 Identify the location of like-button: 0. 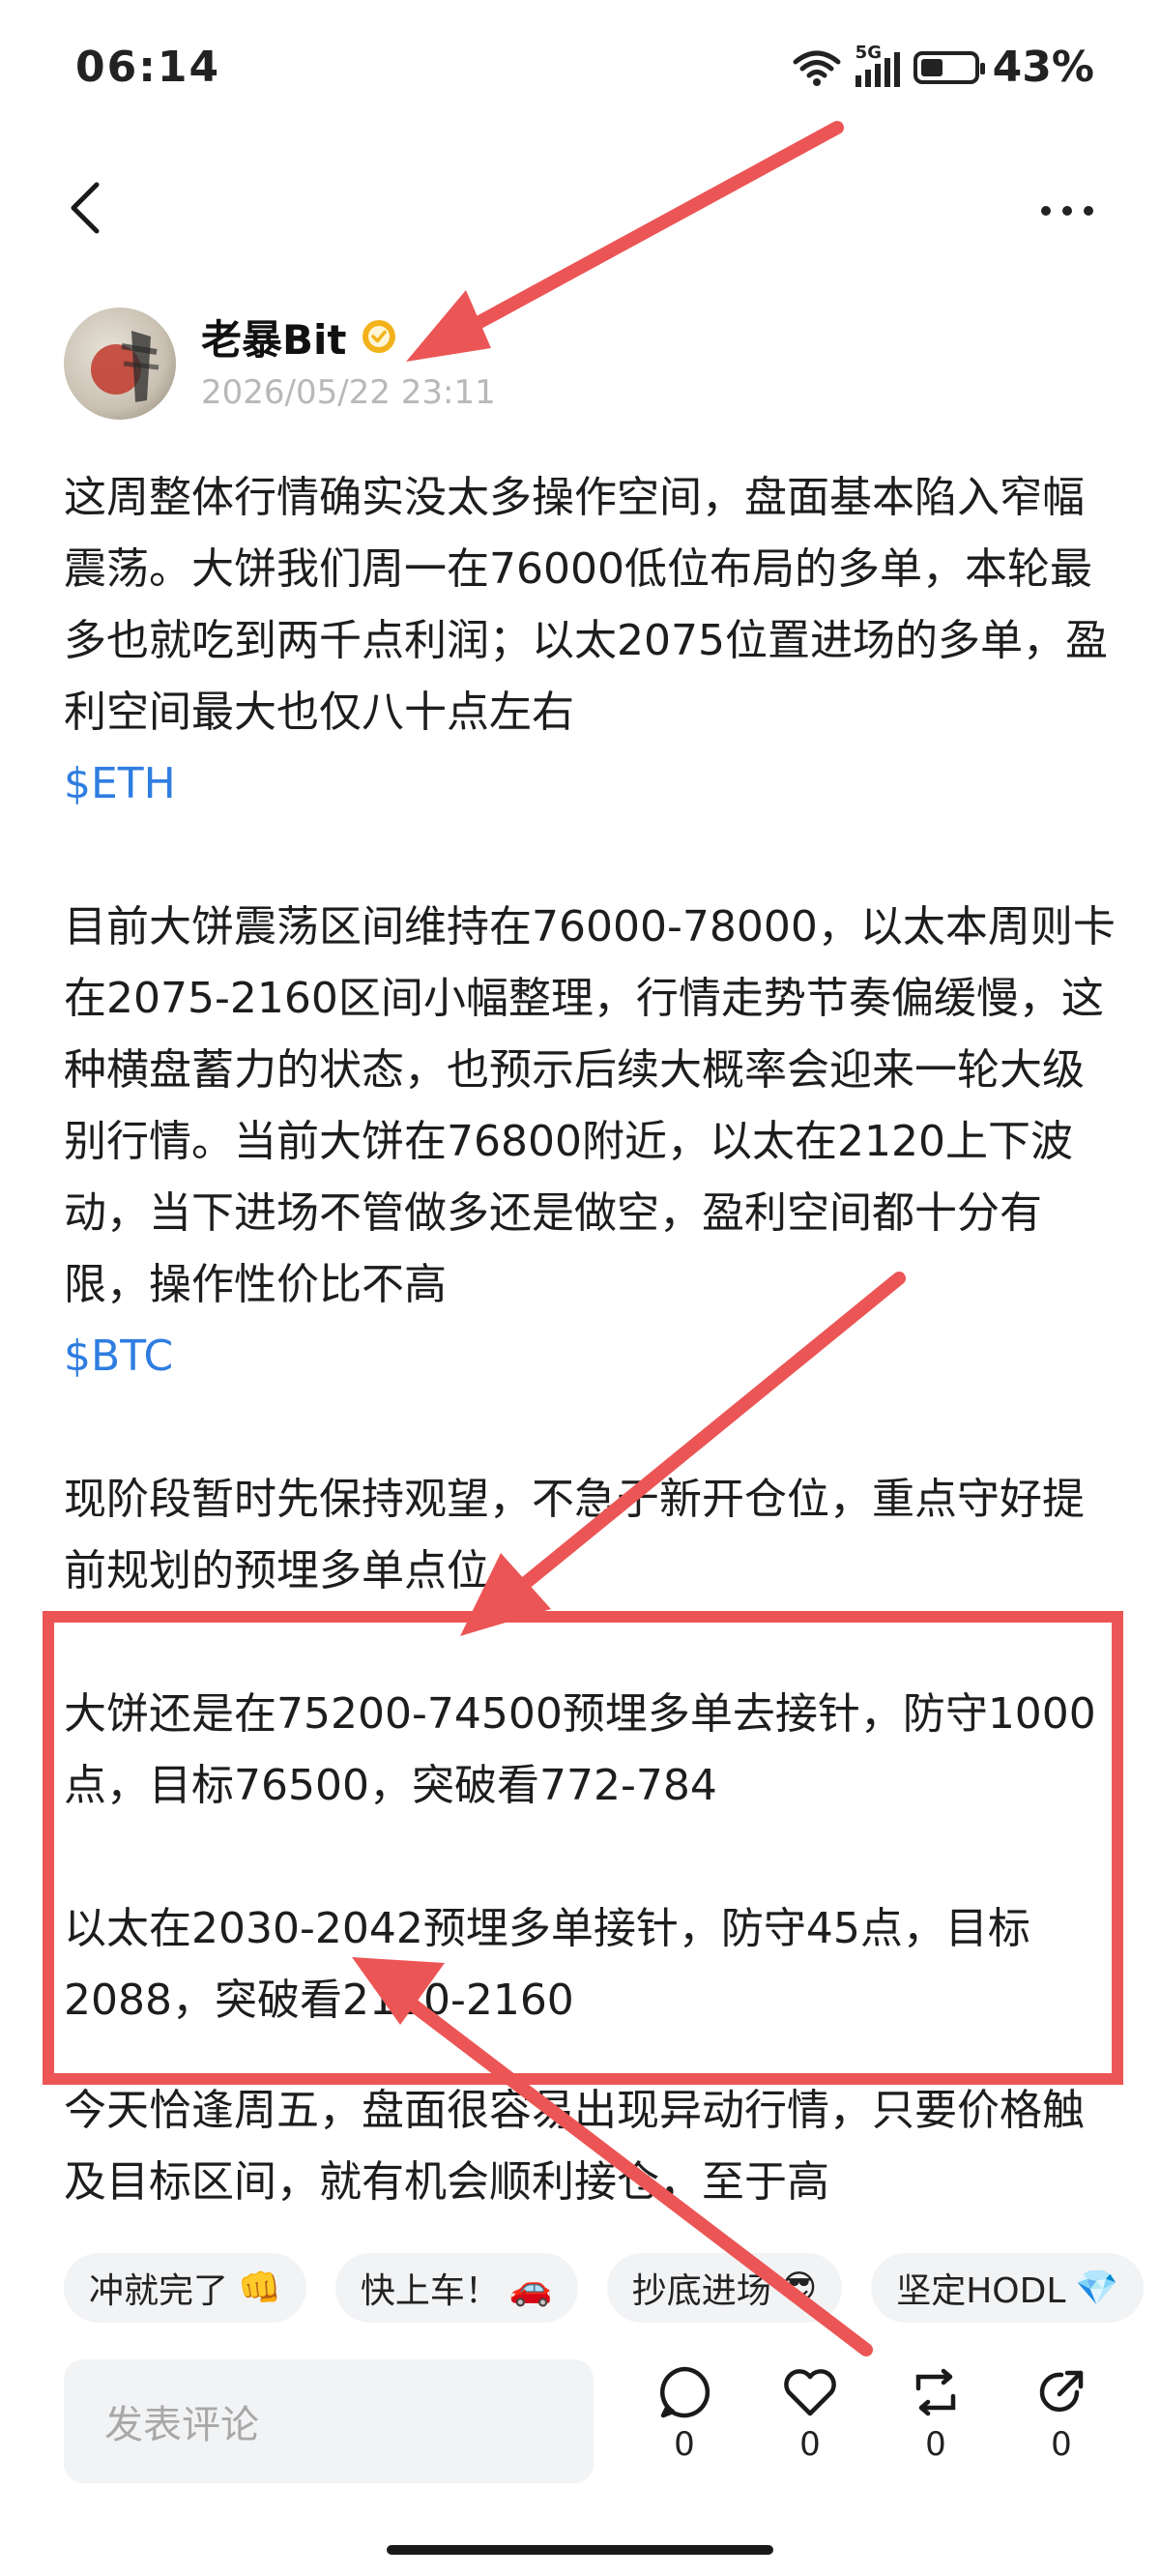
(810, 2413).